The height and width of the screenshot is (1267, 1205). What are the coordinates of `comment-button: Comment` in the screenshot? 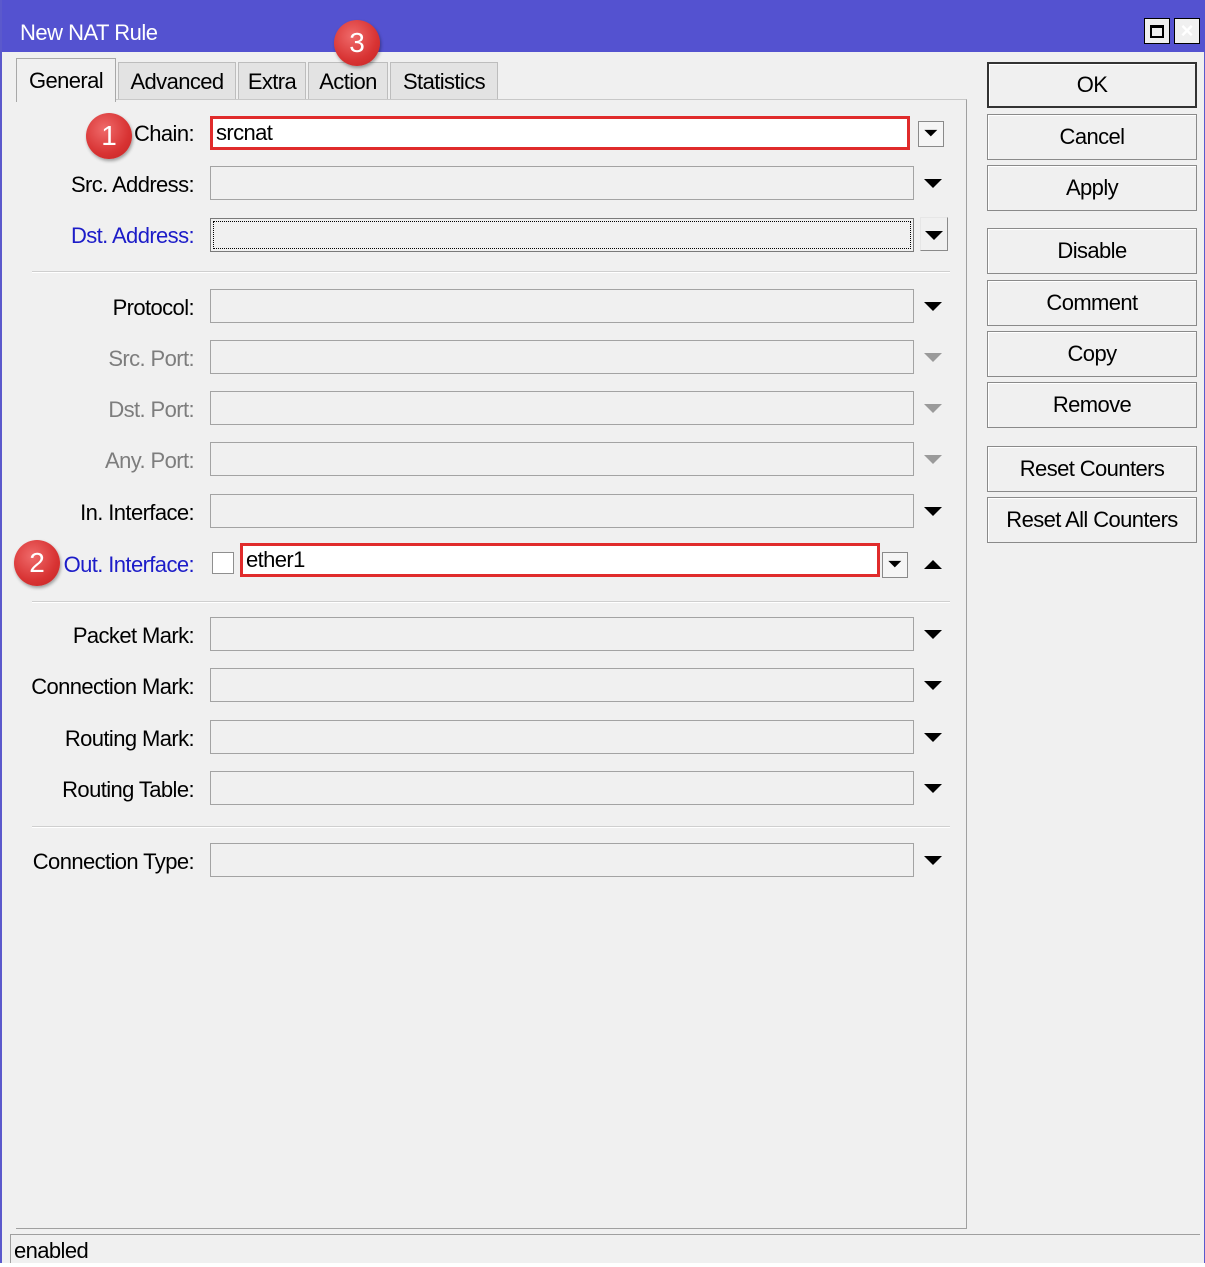 It's located at (1092, 303).